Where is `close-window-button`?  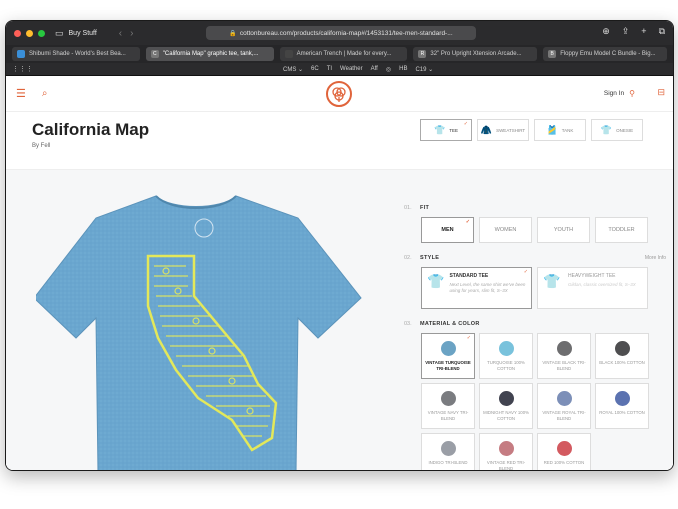 close-window-button is located at coordinates (17, 33).